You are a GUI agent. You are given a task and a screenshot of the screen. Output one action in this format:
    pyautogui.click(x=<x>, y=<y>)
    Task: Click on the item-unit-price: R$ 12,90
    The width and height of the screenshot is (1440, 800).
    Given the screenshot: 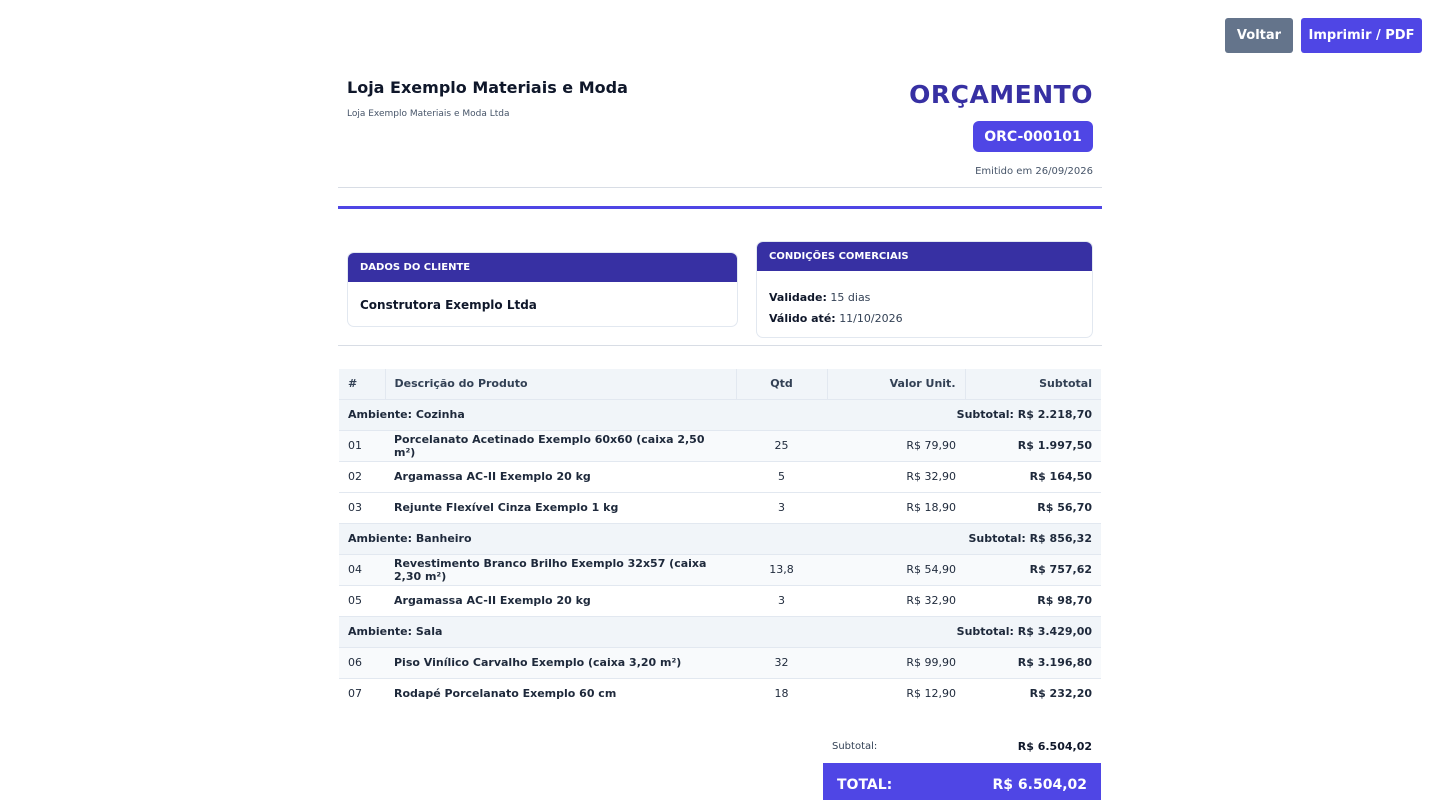 What is the action you would take?
    pyautogui.click(x=896, y=693)
    